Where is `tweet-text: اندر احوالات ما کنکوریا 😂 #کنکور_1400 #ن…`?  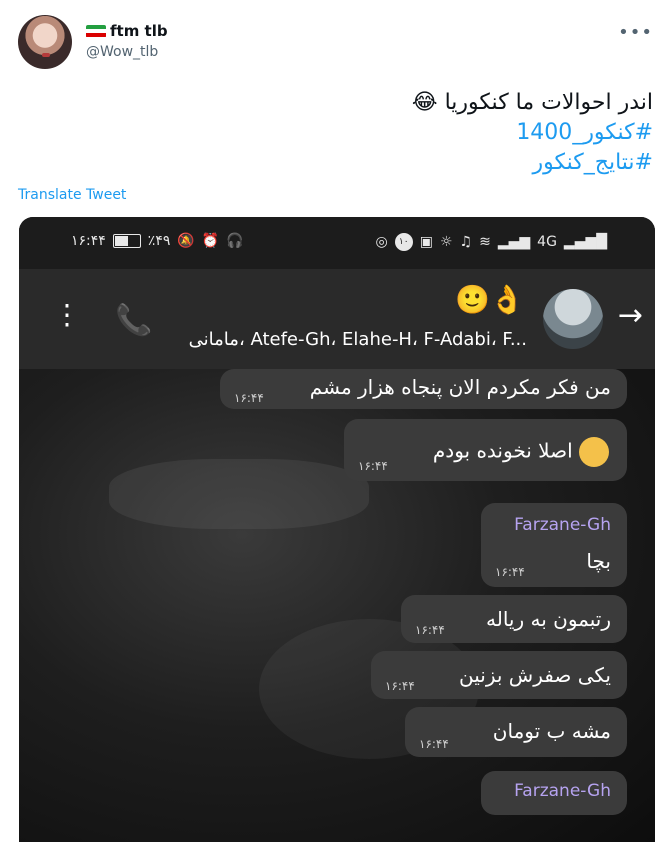 tweet-text: اندر احوالات ما کنکوریا 😂 #کنکور_1400 #ن… is located at coordinates (532, 133).